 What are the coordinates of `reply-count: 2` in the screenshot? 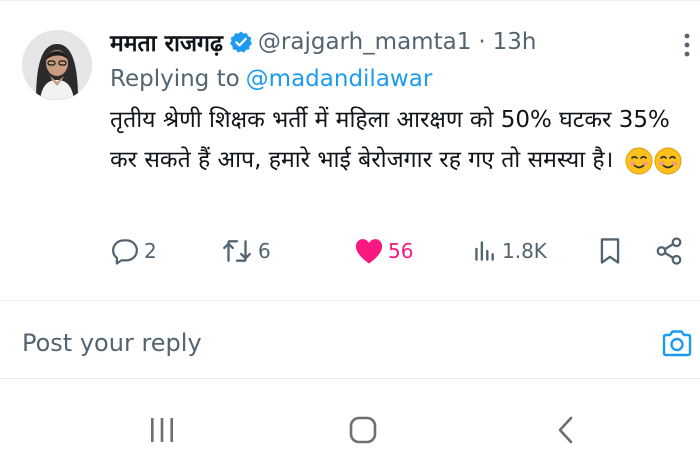 It's located at (150, 251).